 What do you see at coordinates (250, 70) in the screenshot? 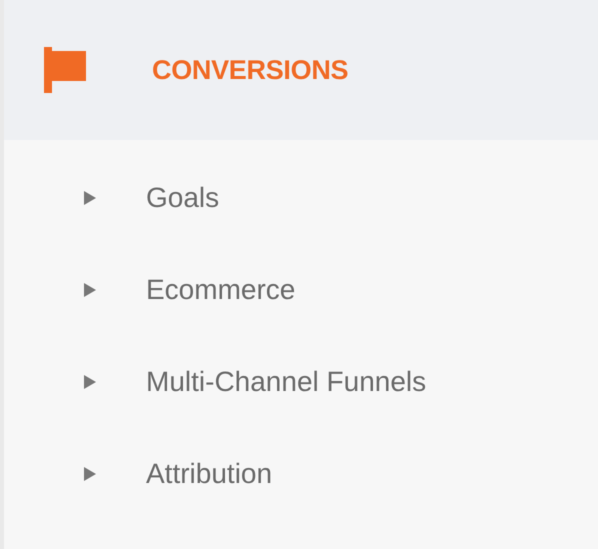
I see `section-title: CONVERSIONS` at bounding box center [250, 70].